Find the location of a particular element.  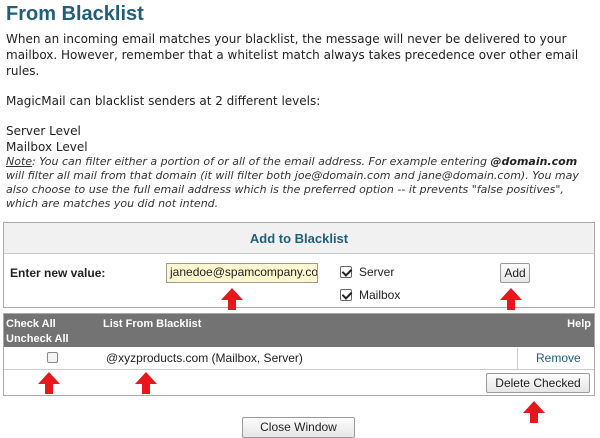

level-server: Server Level is located at coordinates (43, 131).